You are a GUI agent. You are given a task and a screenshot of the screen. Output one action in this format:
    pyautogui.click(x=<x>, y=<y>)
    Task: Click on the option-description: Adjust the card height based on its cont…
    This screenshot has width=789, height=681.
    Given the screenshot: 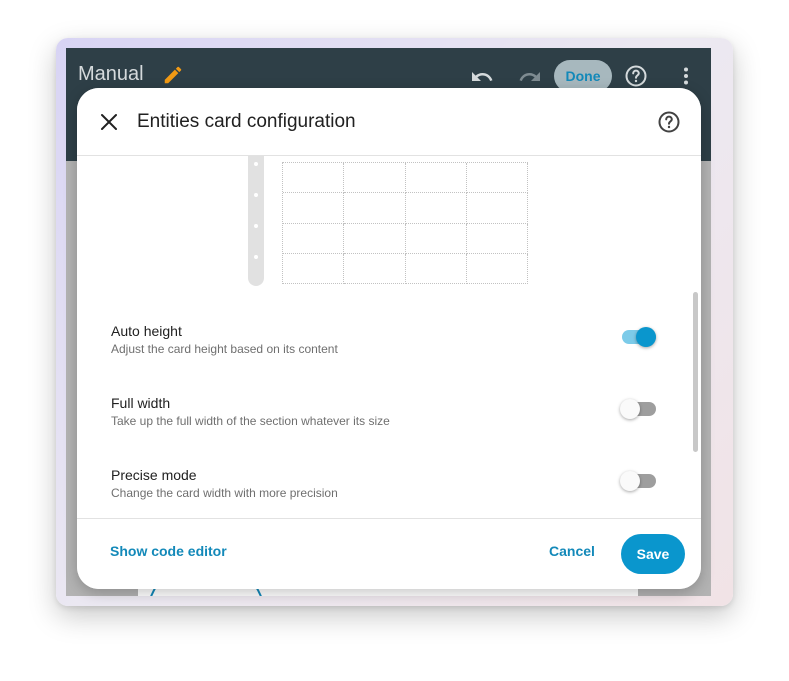 What is the action you would take?
    pyautogui.click(x=224, y=349)
    